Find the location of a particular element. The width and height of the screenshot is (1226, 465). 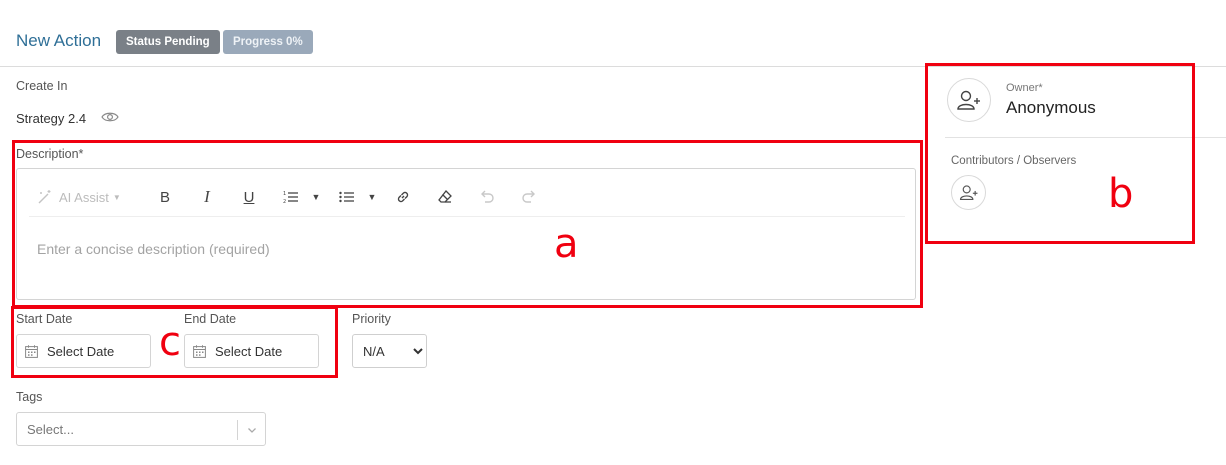

status-badge: Status Pending is located at coordinates (168, 42).